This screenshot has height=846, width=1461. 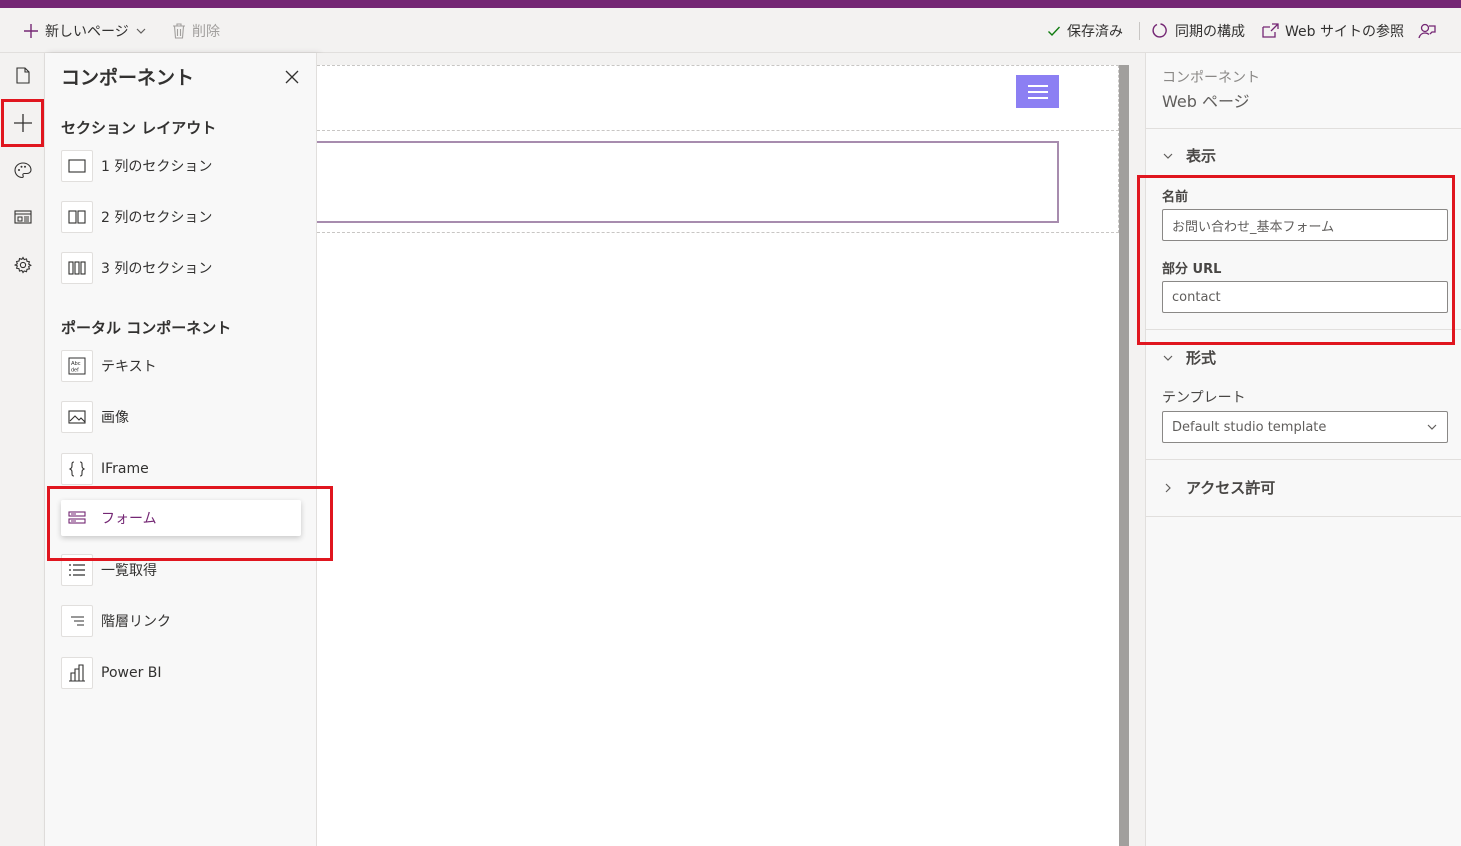 I want to click on list-icon, so click(x=77, y=570).